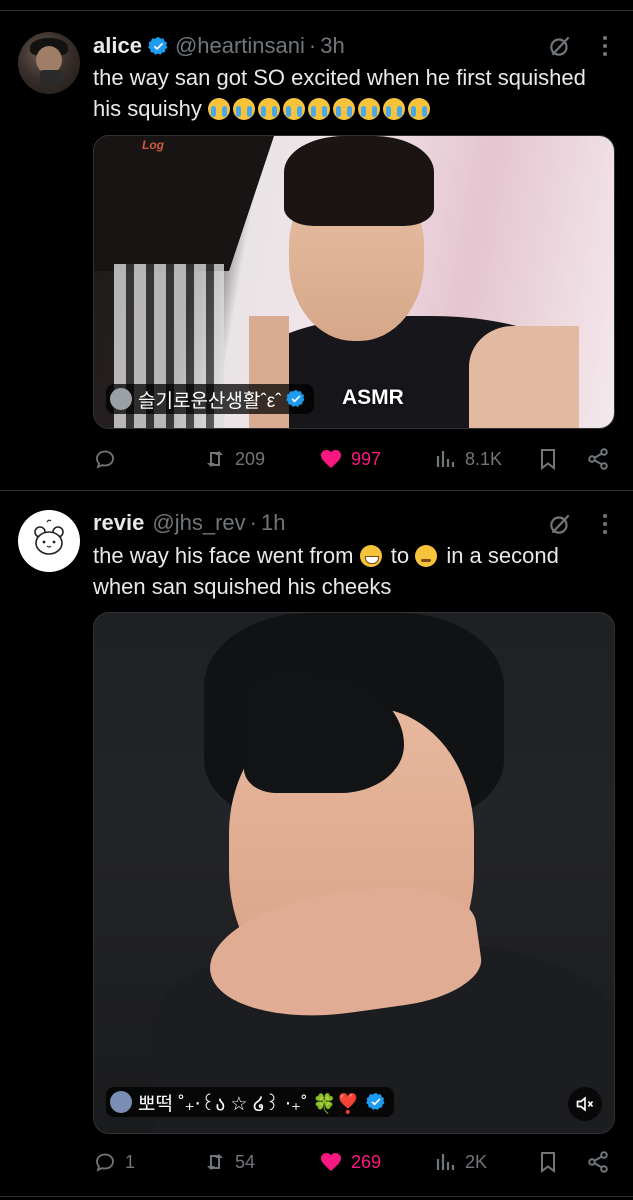 Image resolution: width=633 pixels, height=1200 pixels. Describe the element at coordinates (316, 10) in the screenshot. I see `top-divider` at that location.